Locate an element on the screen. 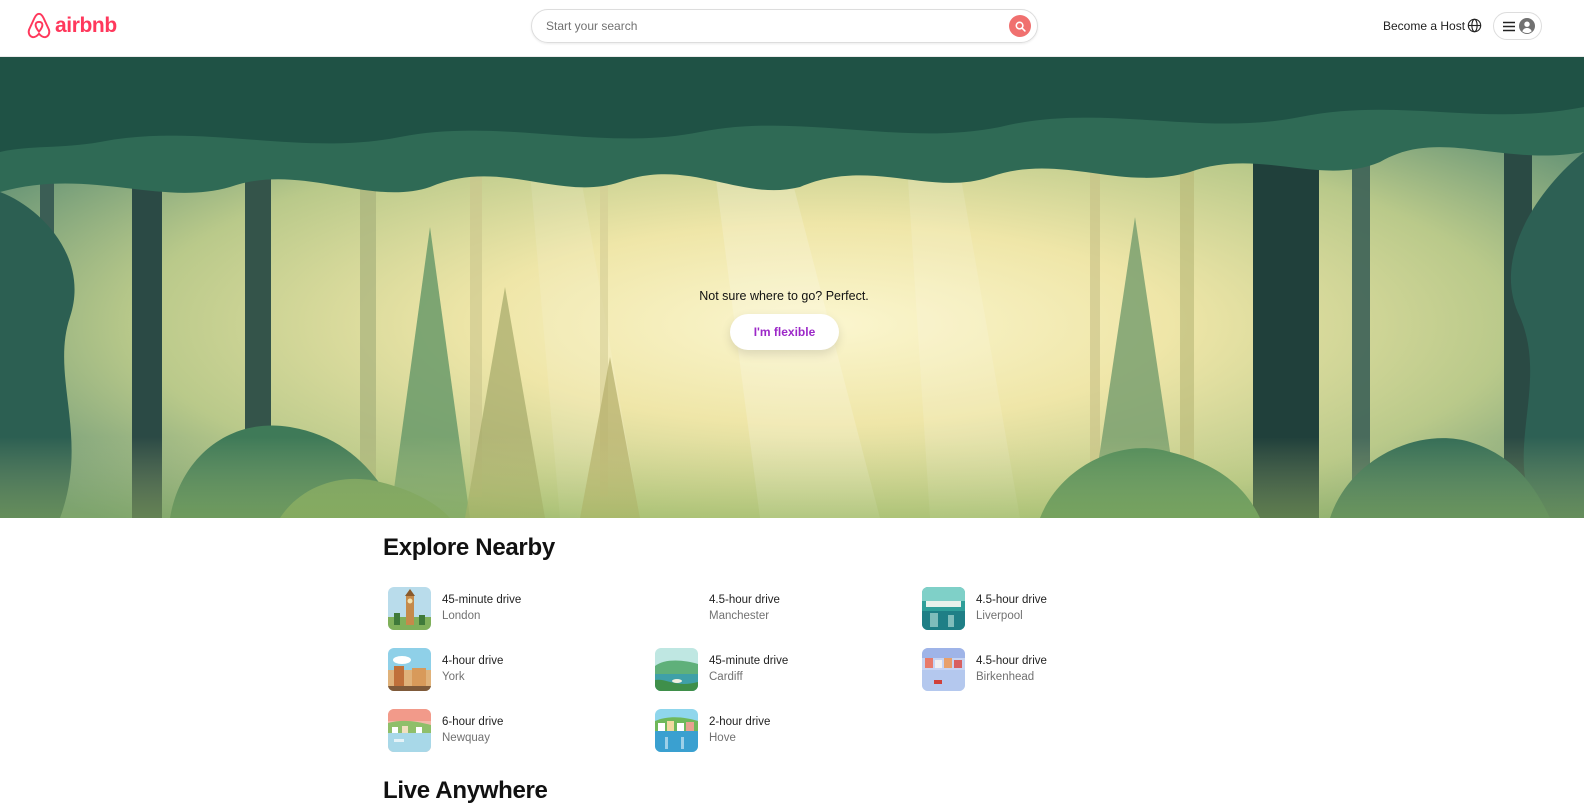  city-name: Cardiff is located at coordinates (726, 677).